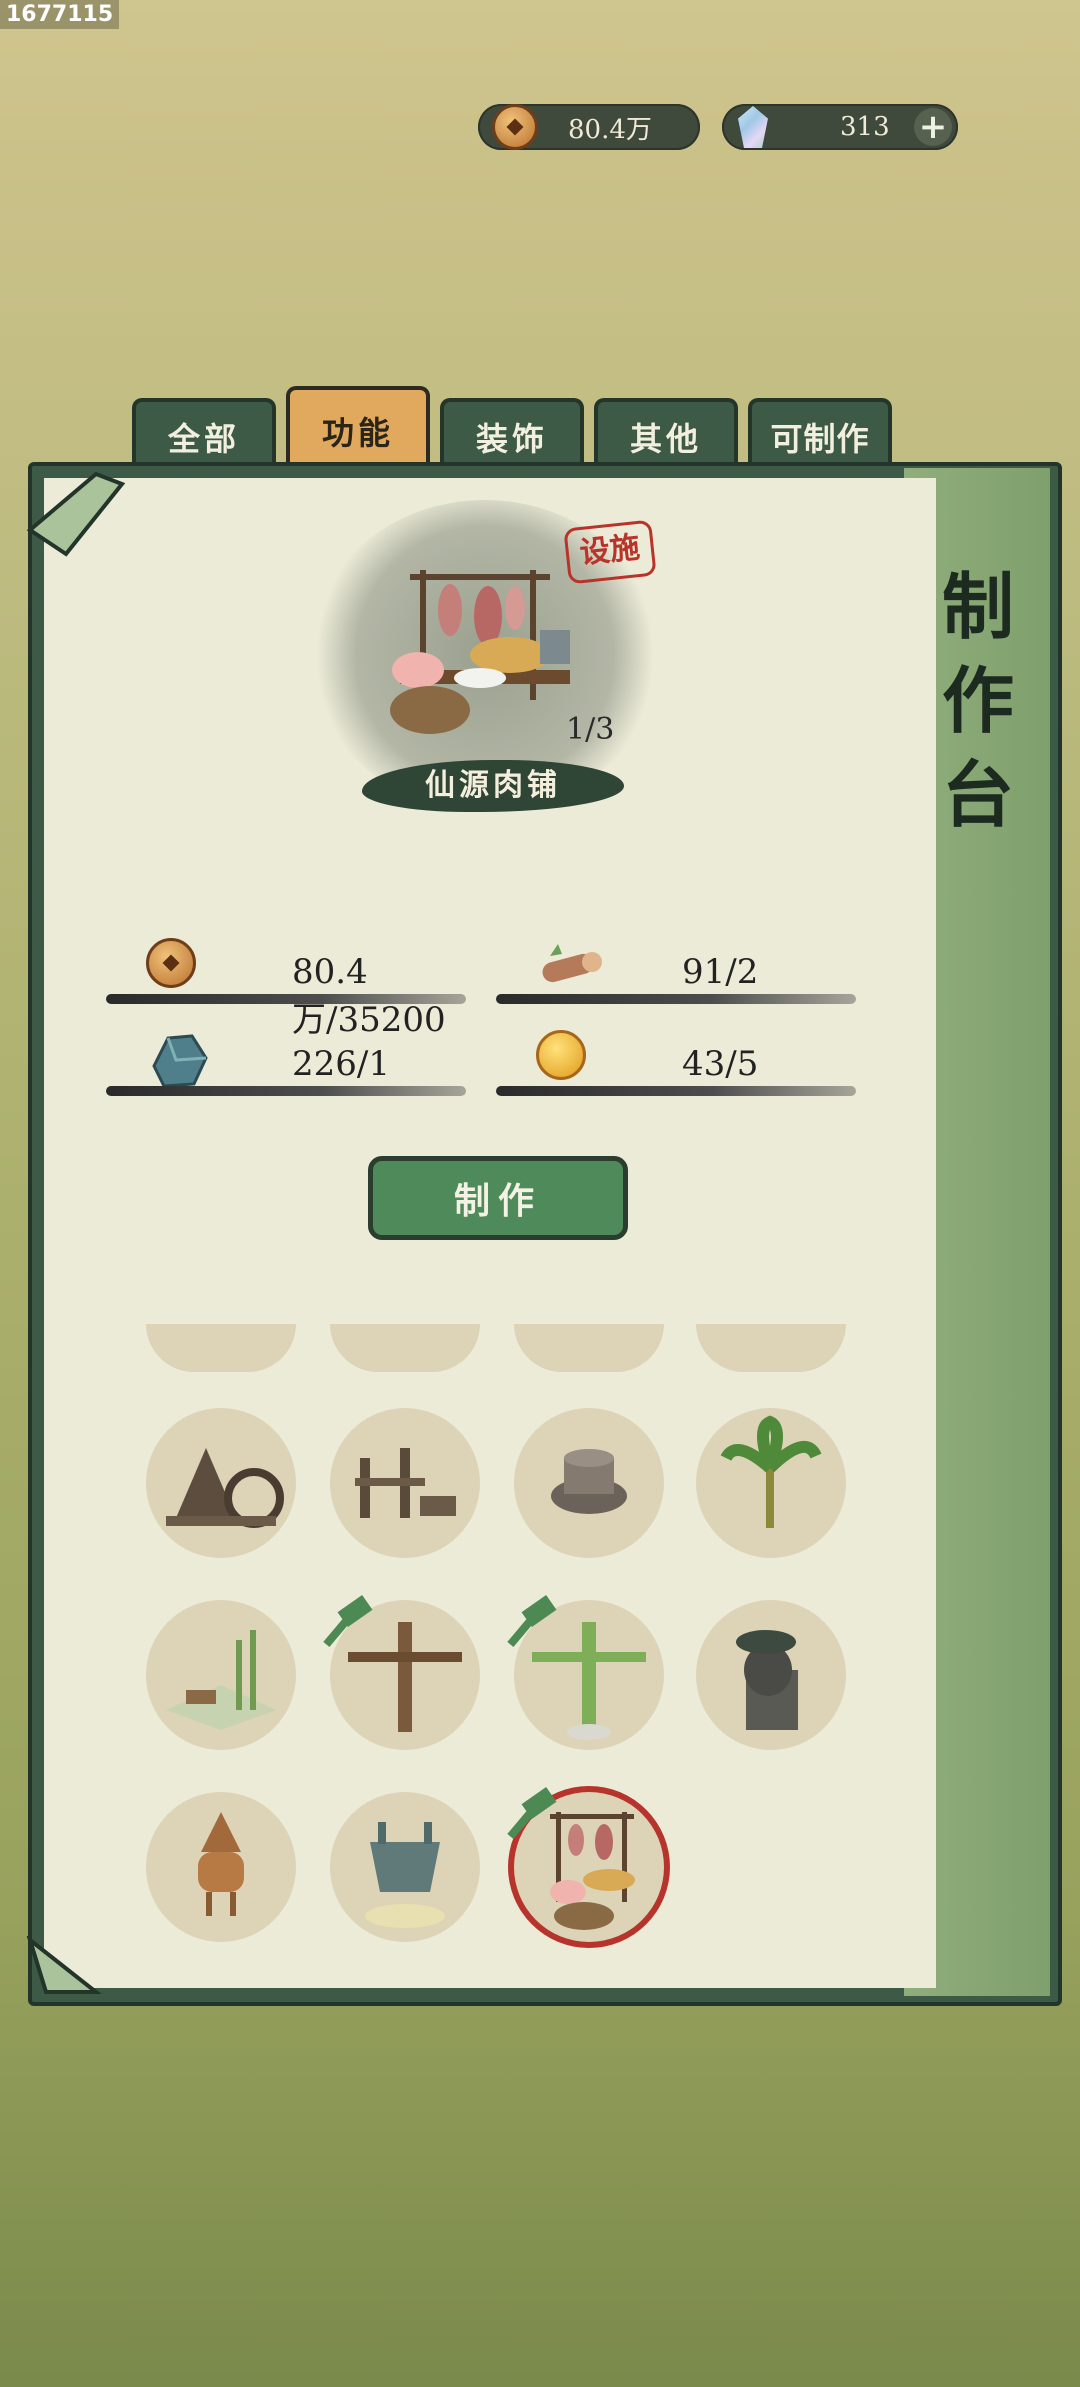 The image size is (1080, 2387). I want to click on grid-item-rack, so click(405, 1483).